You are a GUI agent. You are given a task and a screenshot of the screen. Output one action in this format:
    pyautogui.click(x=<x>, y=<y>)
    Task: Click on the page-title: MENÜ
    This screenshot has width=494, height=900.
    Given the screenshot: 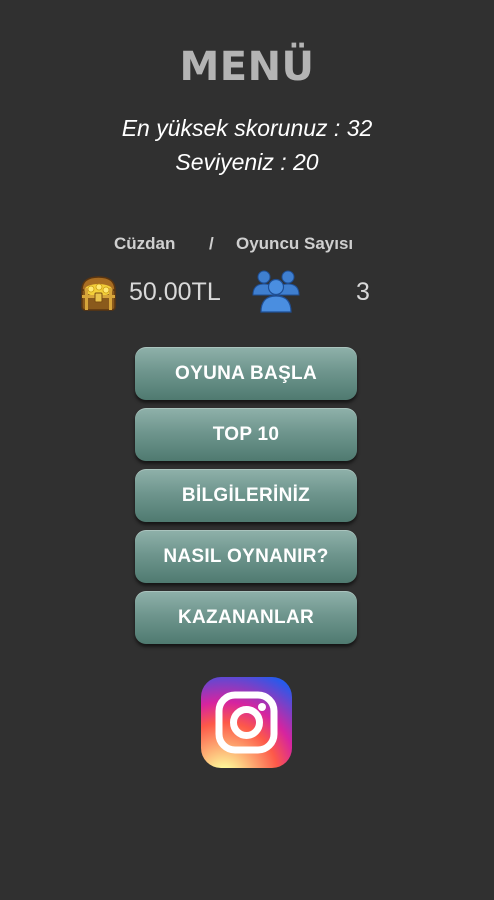 What is the action you would take?
    pyautogui.click(x=247, y=67)
    